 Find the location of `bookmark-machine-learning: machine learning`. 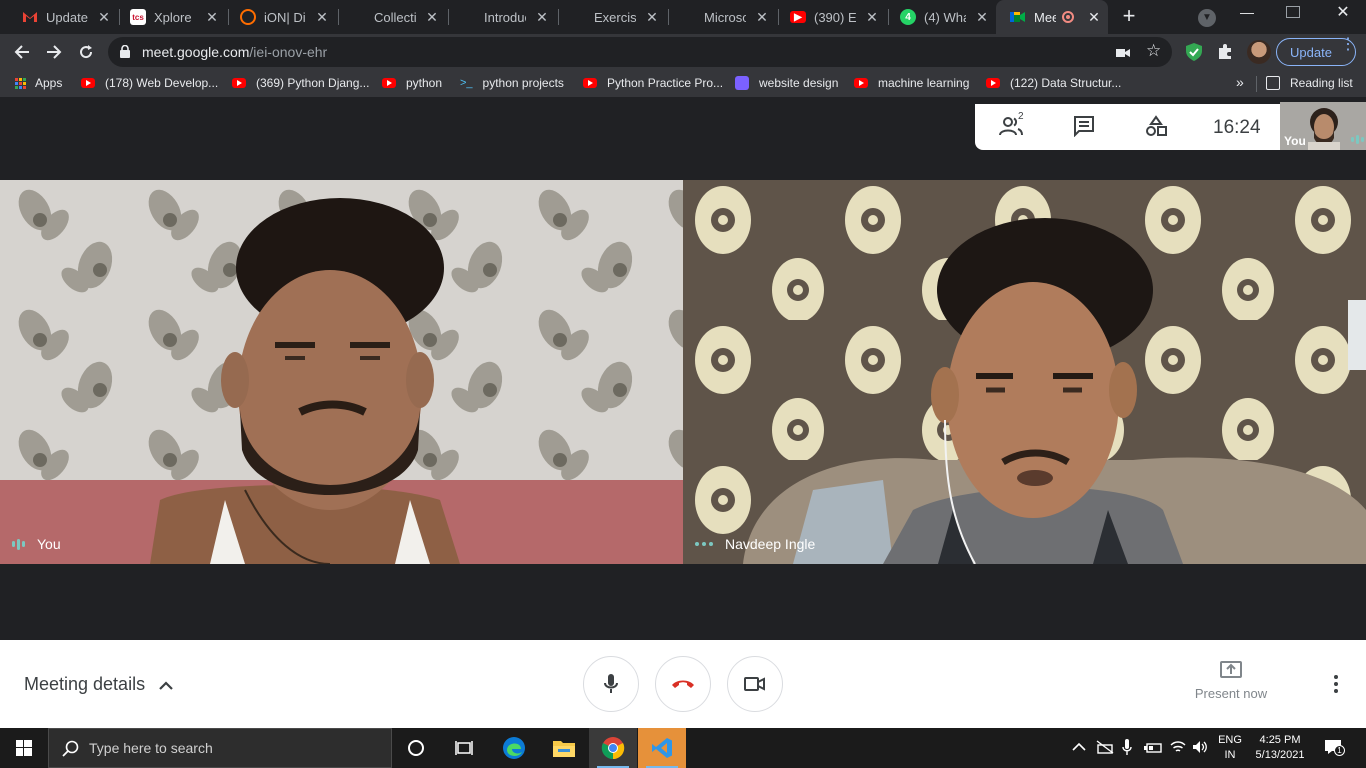

bookmark-machine-learning: machine learning is located at coordinates (911, 83).